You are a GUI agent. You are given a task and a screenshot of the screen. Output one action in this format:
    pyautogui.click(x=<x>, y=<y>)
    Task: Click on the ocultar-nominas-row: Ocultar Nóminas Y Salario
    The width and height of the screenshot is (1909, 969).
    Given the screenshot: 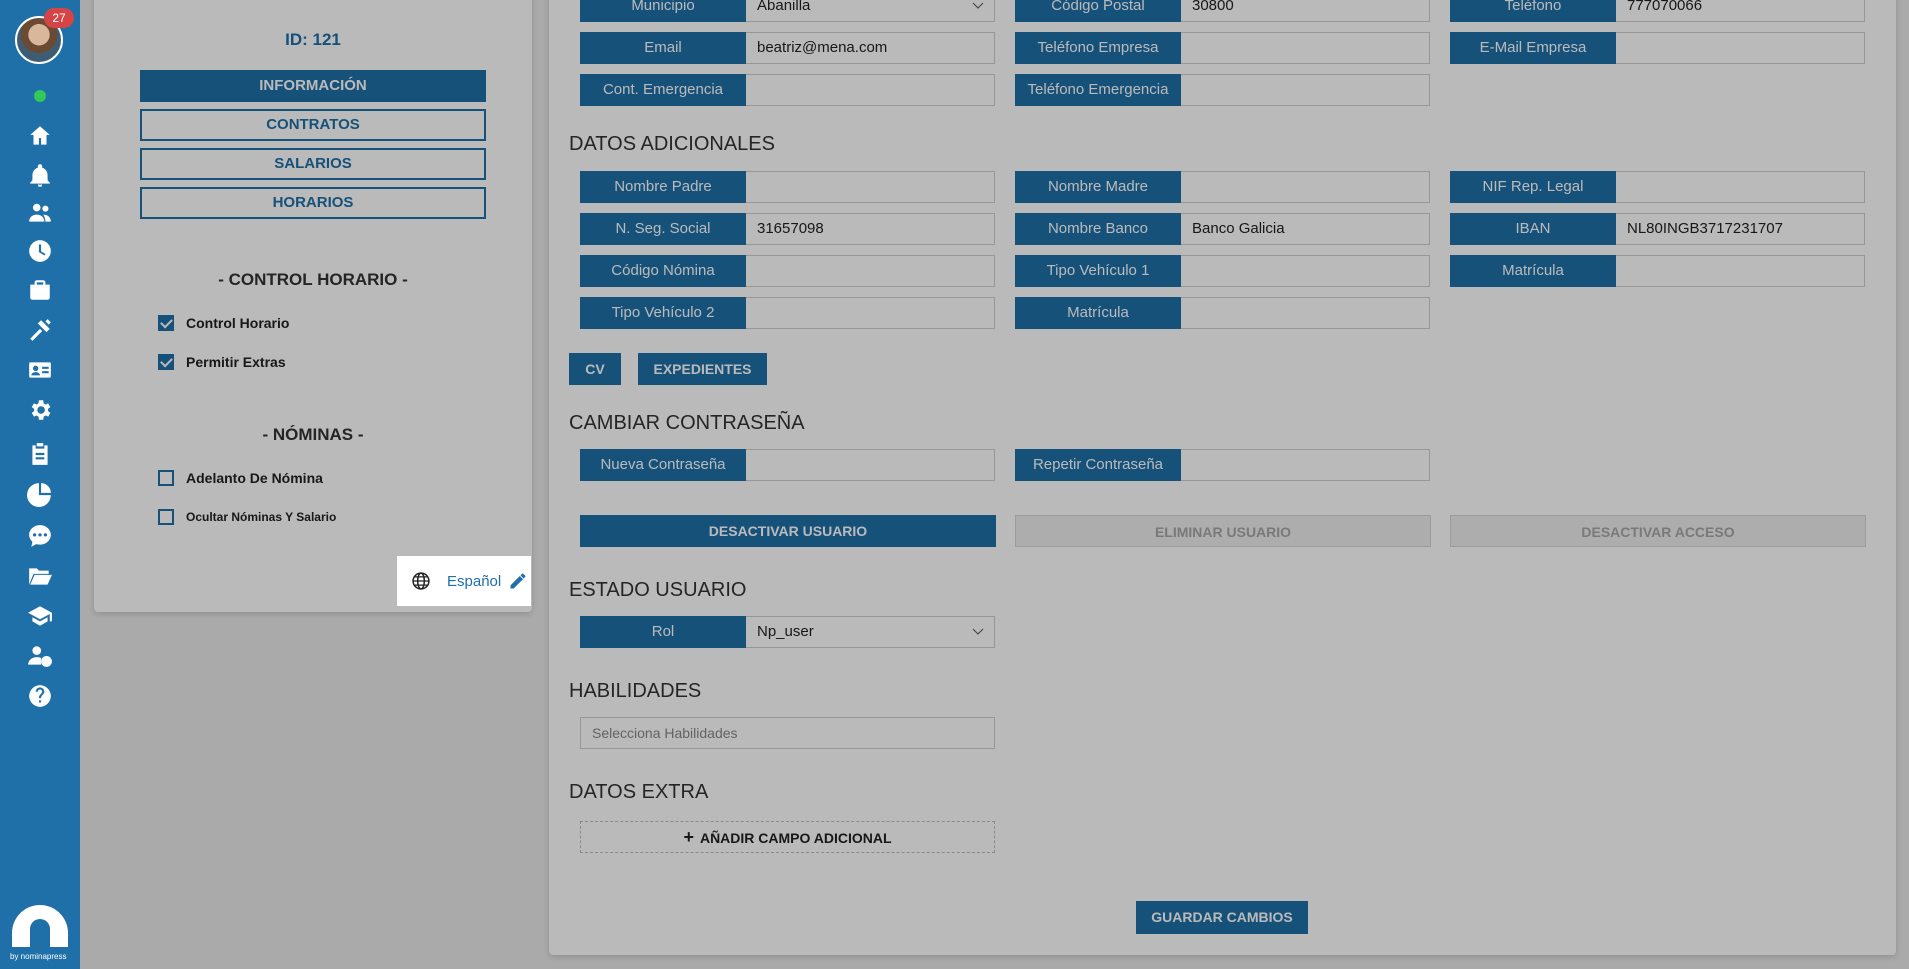 What is the action you would take?
    pyautogui.click(x=247, y=517)
    